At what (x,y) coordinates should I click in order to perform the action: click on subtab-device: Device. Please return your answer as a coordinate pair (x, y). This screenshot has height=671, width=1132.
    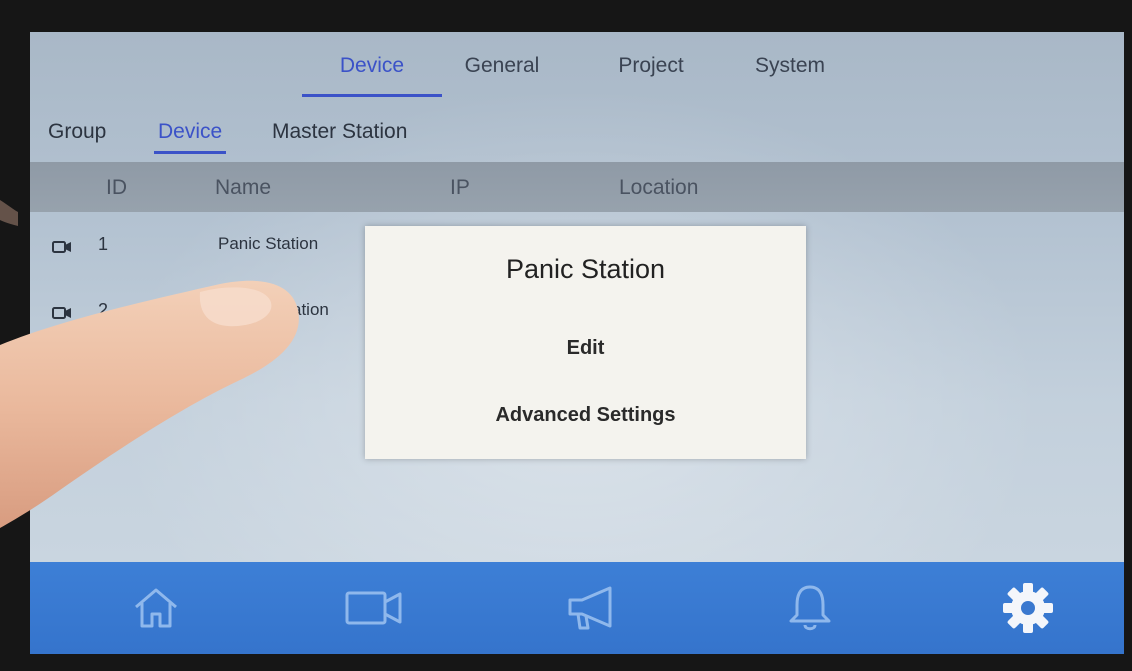
    Looking at the image, I should click on (190, 137).